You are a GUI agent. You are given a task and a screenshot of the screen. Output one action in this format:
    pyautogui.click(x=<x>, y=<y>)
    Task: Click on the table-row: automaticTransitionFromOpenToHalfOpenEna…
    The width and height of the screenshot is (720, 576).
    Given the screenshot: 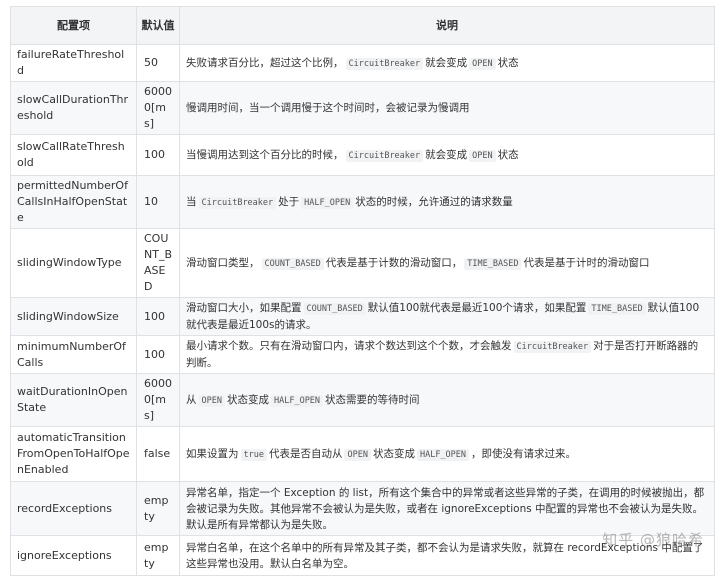 What is the action you would take?
    pyautogui.click(x=363, y=454)
    